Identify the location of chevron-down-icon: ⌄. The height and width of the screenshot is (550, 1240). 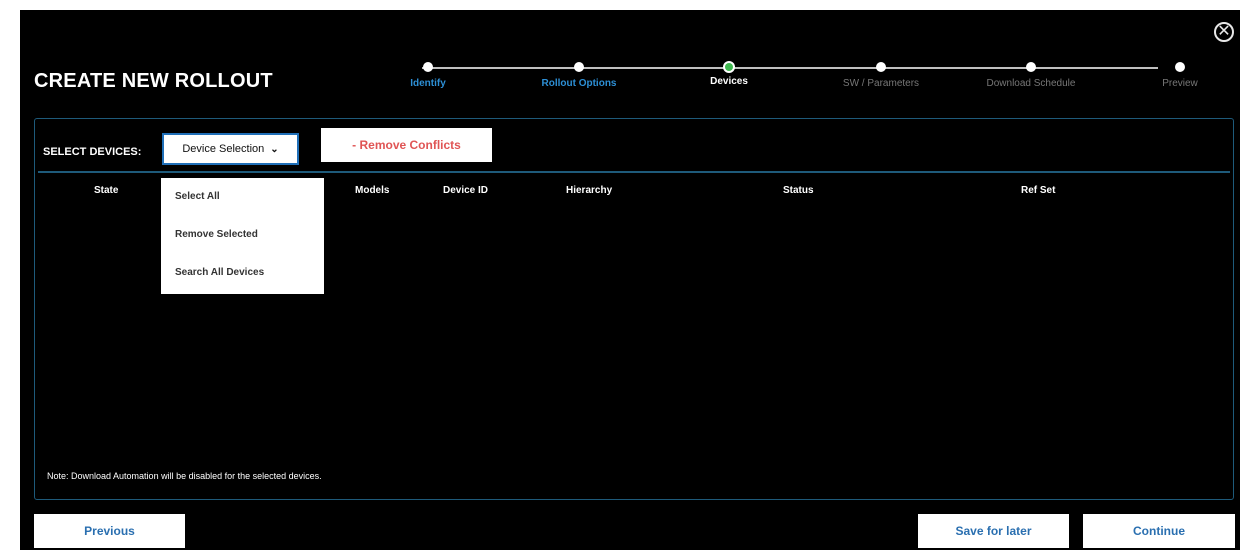
(274, 149).